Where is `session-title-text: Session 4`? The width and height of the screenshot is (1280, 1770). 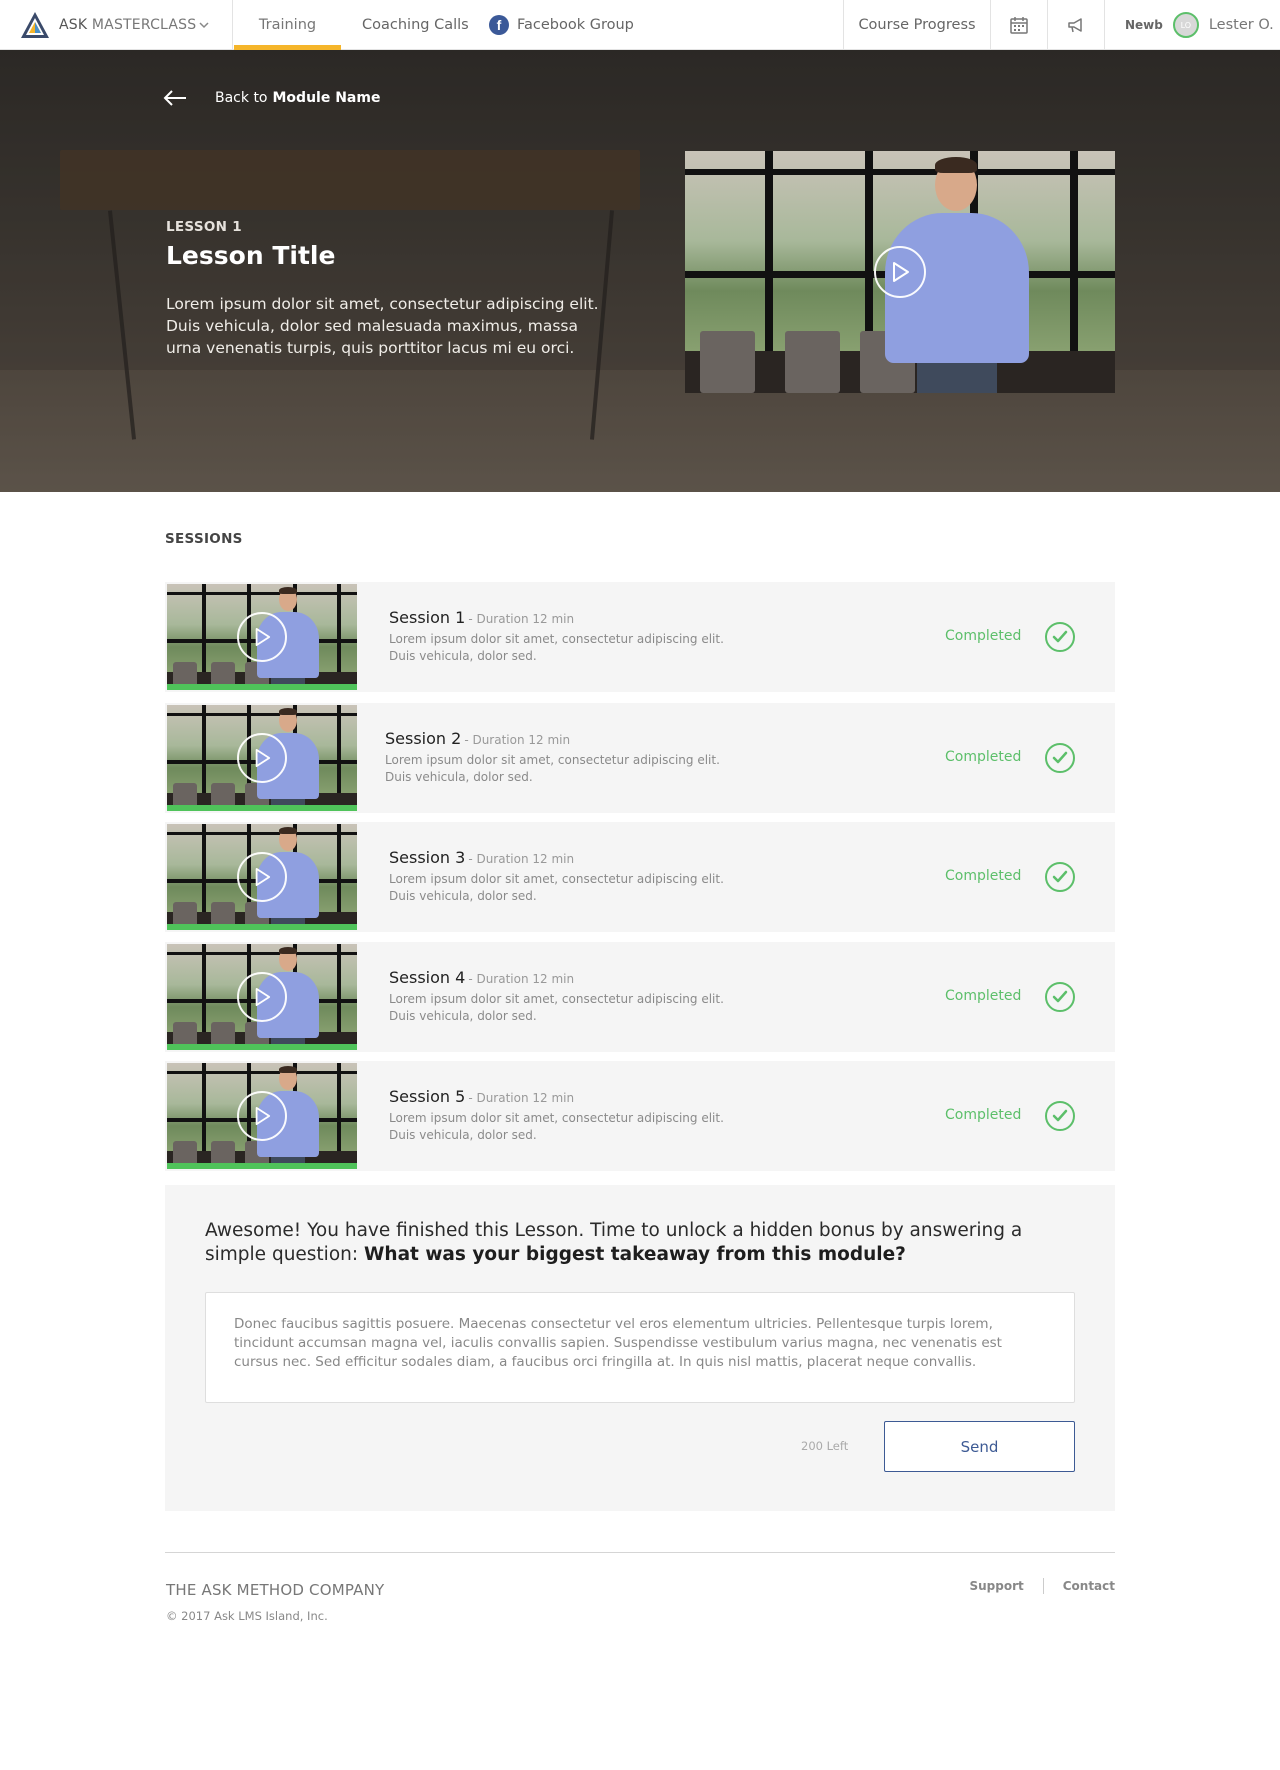 session-title-text: Session 4 is located at coordinates (427, 977).